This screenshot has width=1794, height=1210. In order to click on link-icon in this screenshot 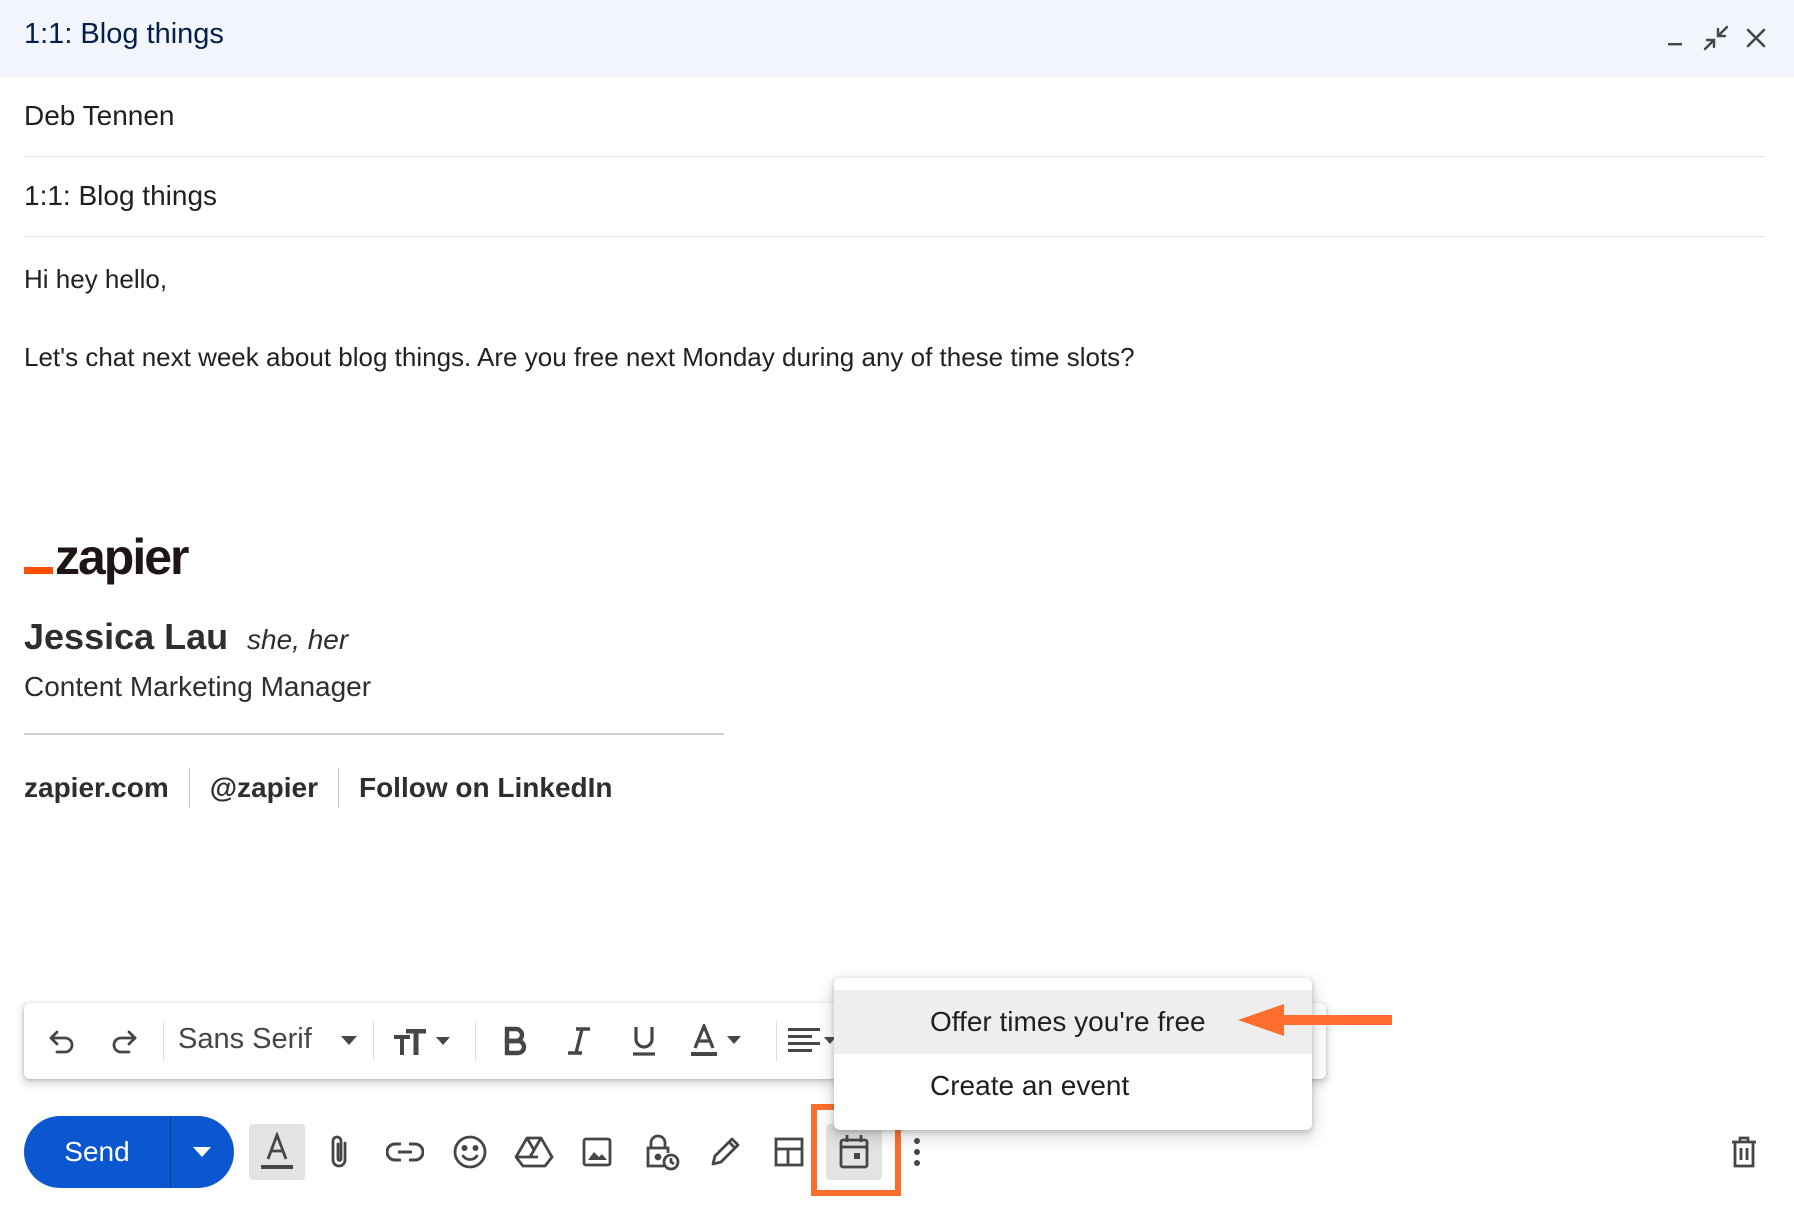, I will do `click(405, 1152)`.